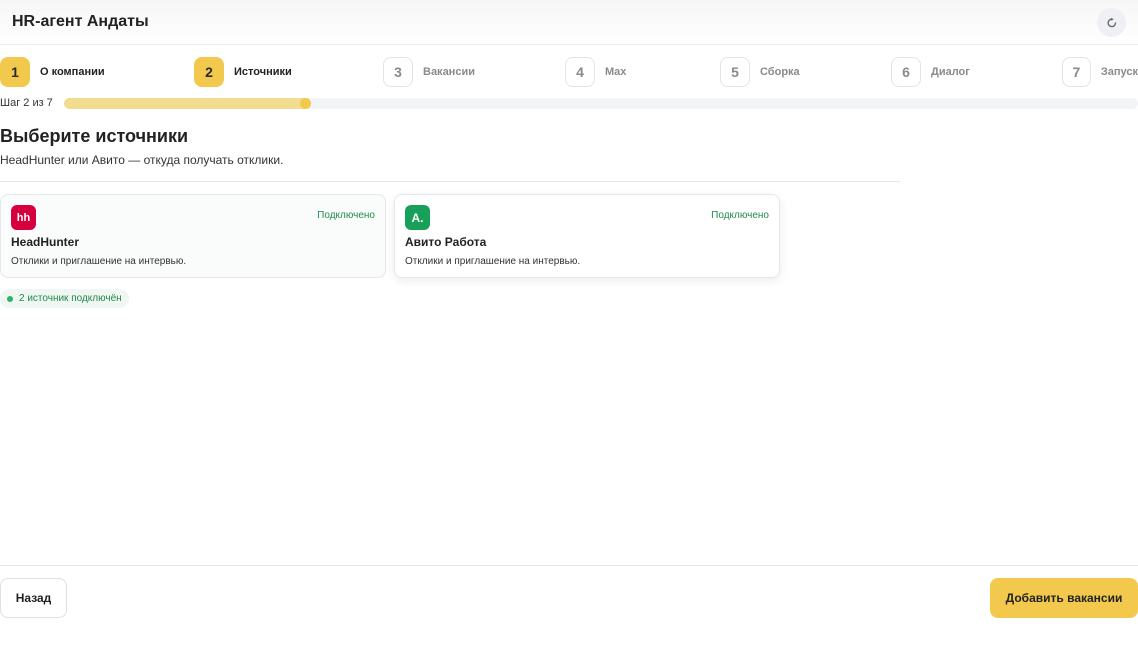 This screenshot has height=650, width=1138. I want to click on source-name: HeadHunter, so click(45, 242).